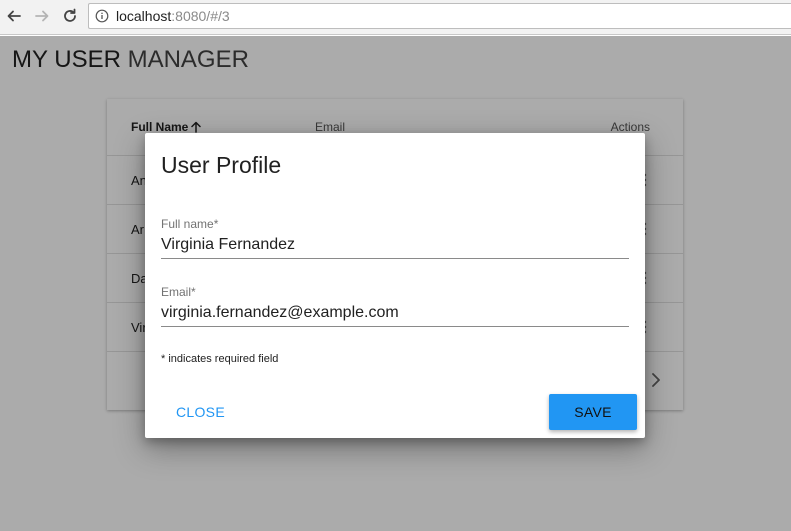 Image resolution: width=791 pixels, height=531 pixels. I want to click on dialog-title: User Profile, so click(221, 165).